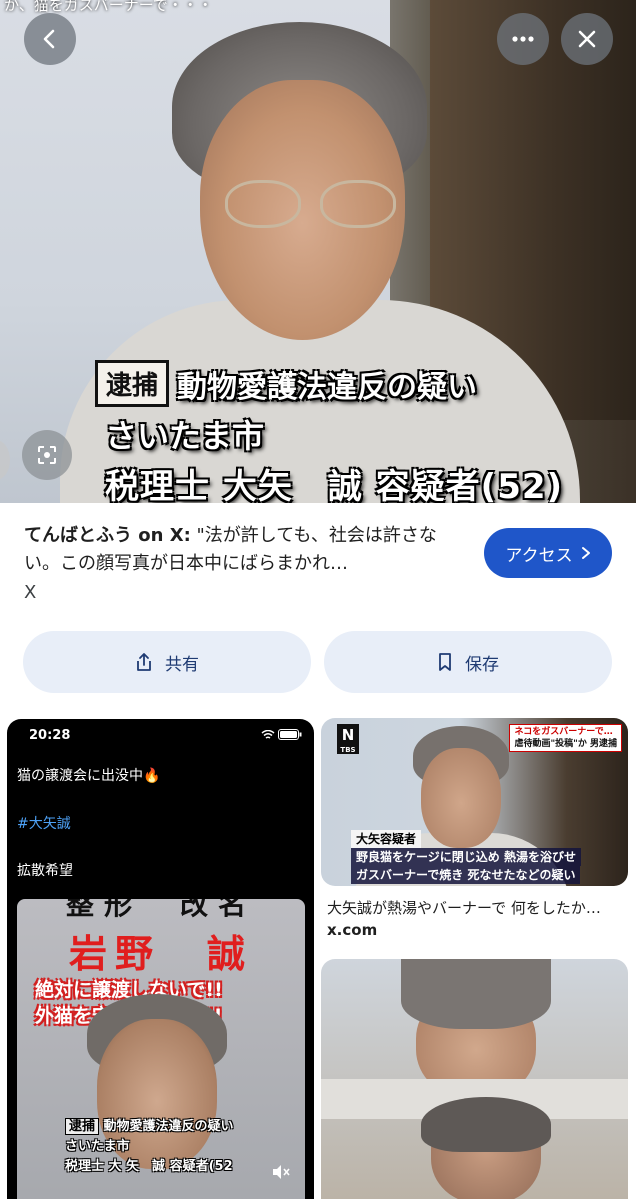 The height and width of the screenshot is (1199, 636). Describe the element at coordinates (267, 734) in the screenshot. I see `wifi-icon` at that location.